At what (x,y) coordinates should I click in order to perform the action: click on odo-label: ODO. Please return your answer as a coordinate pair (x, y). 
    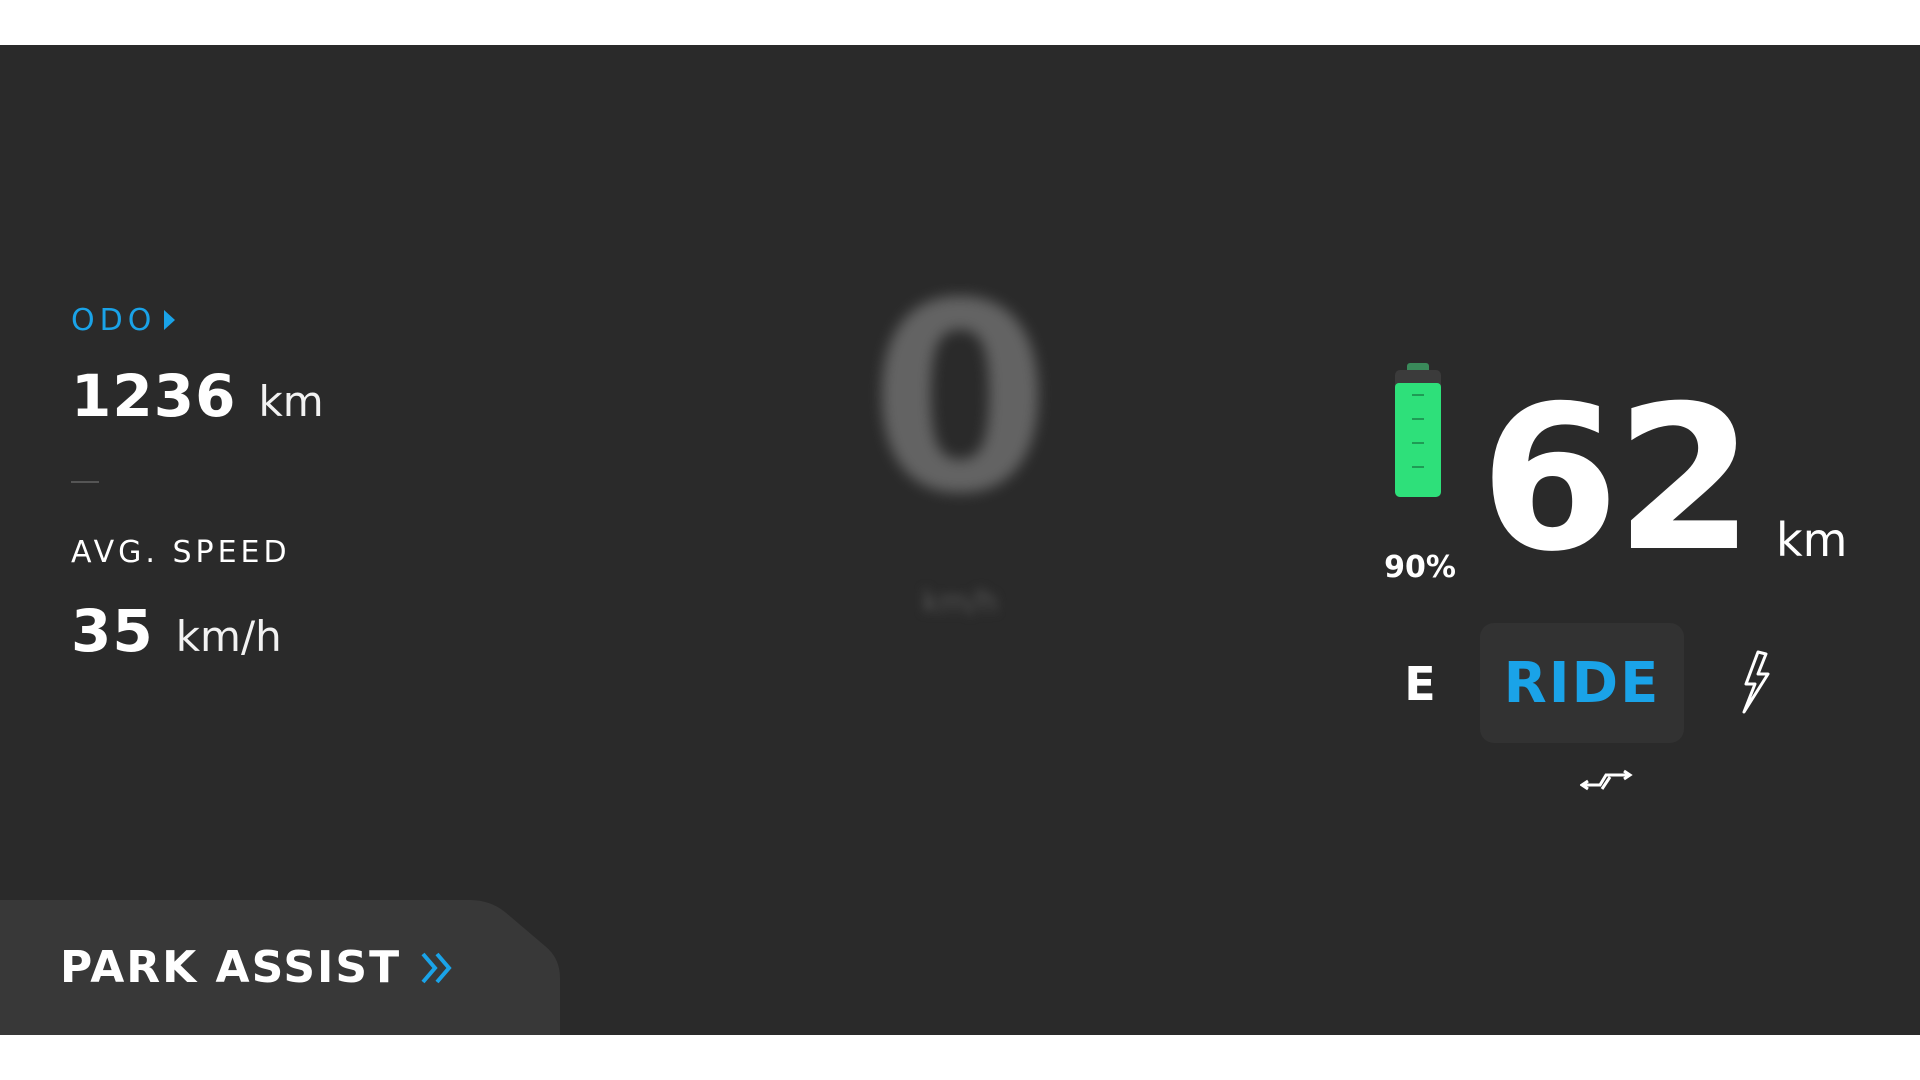
    Looking at the image, I should click on (114, 320).